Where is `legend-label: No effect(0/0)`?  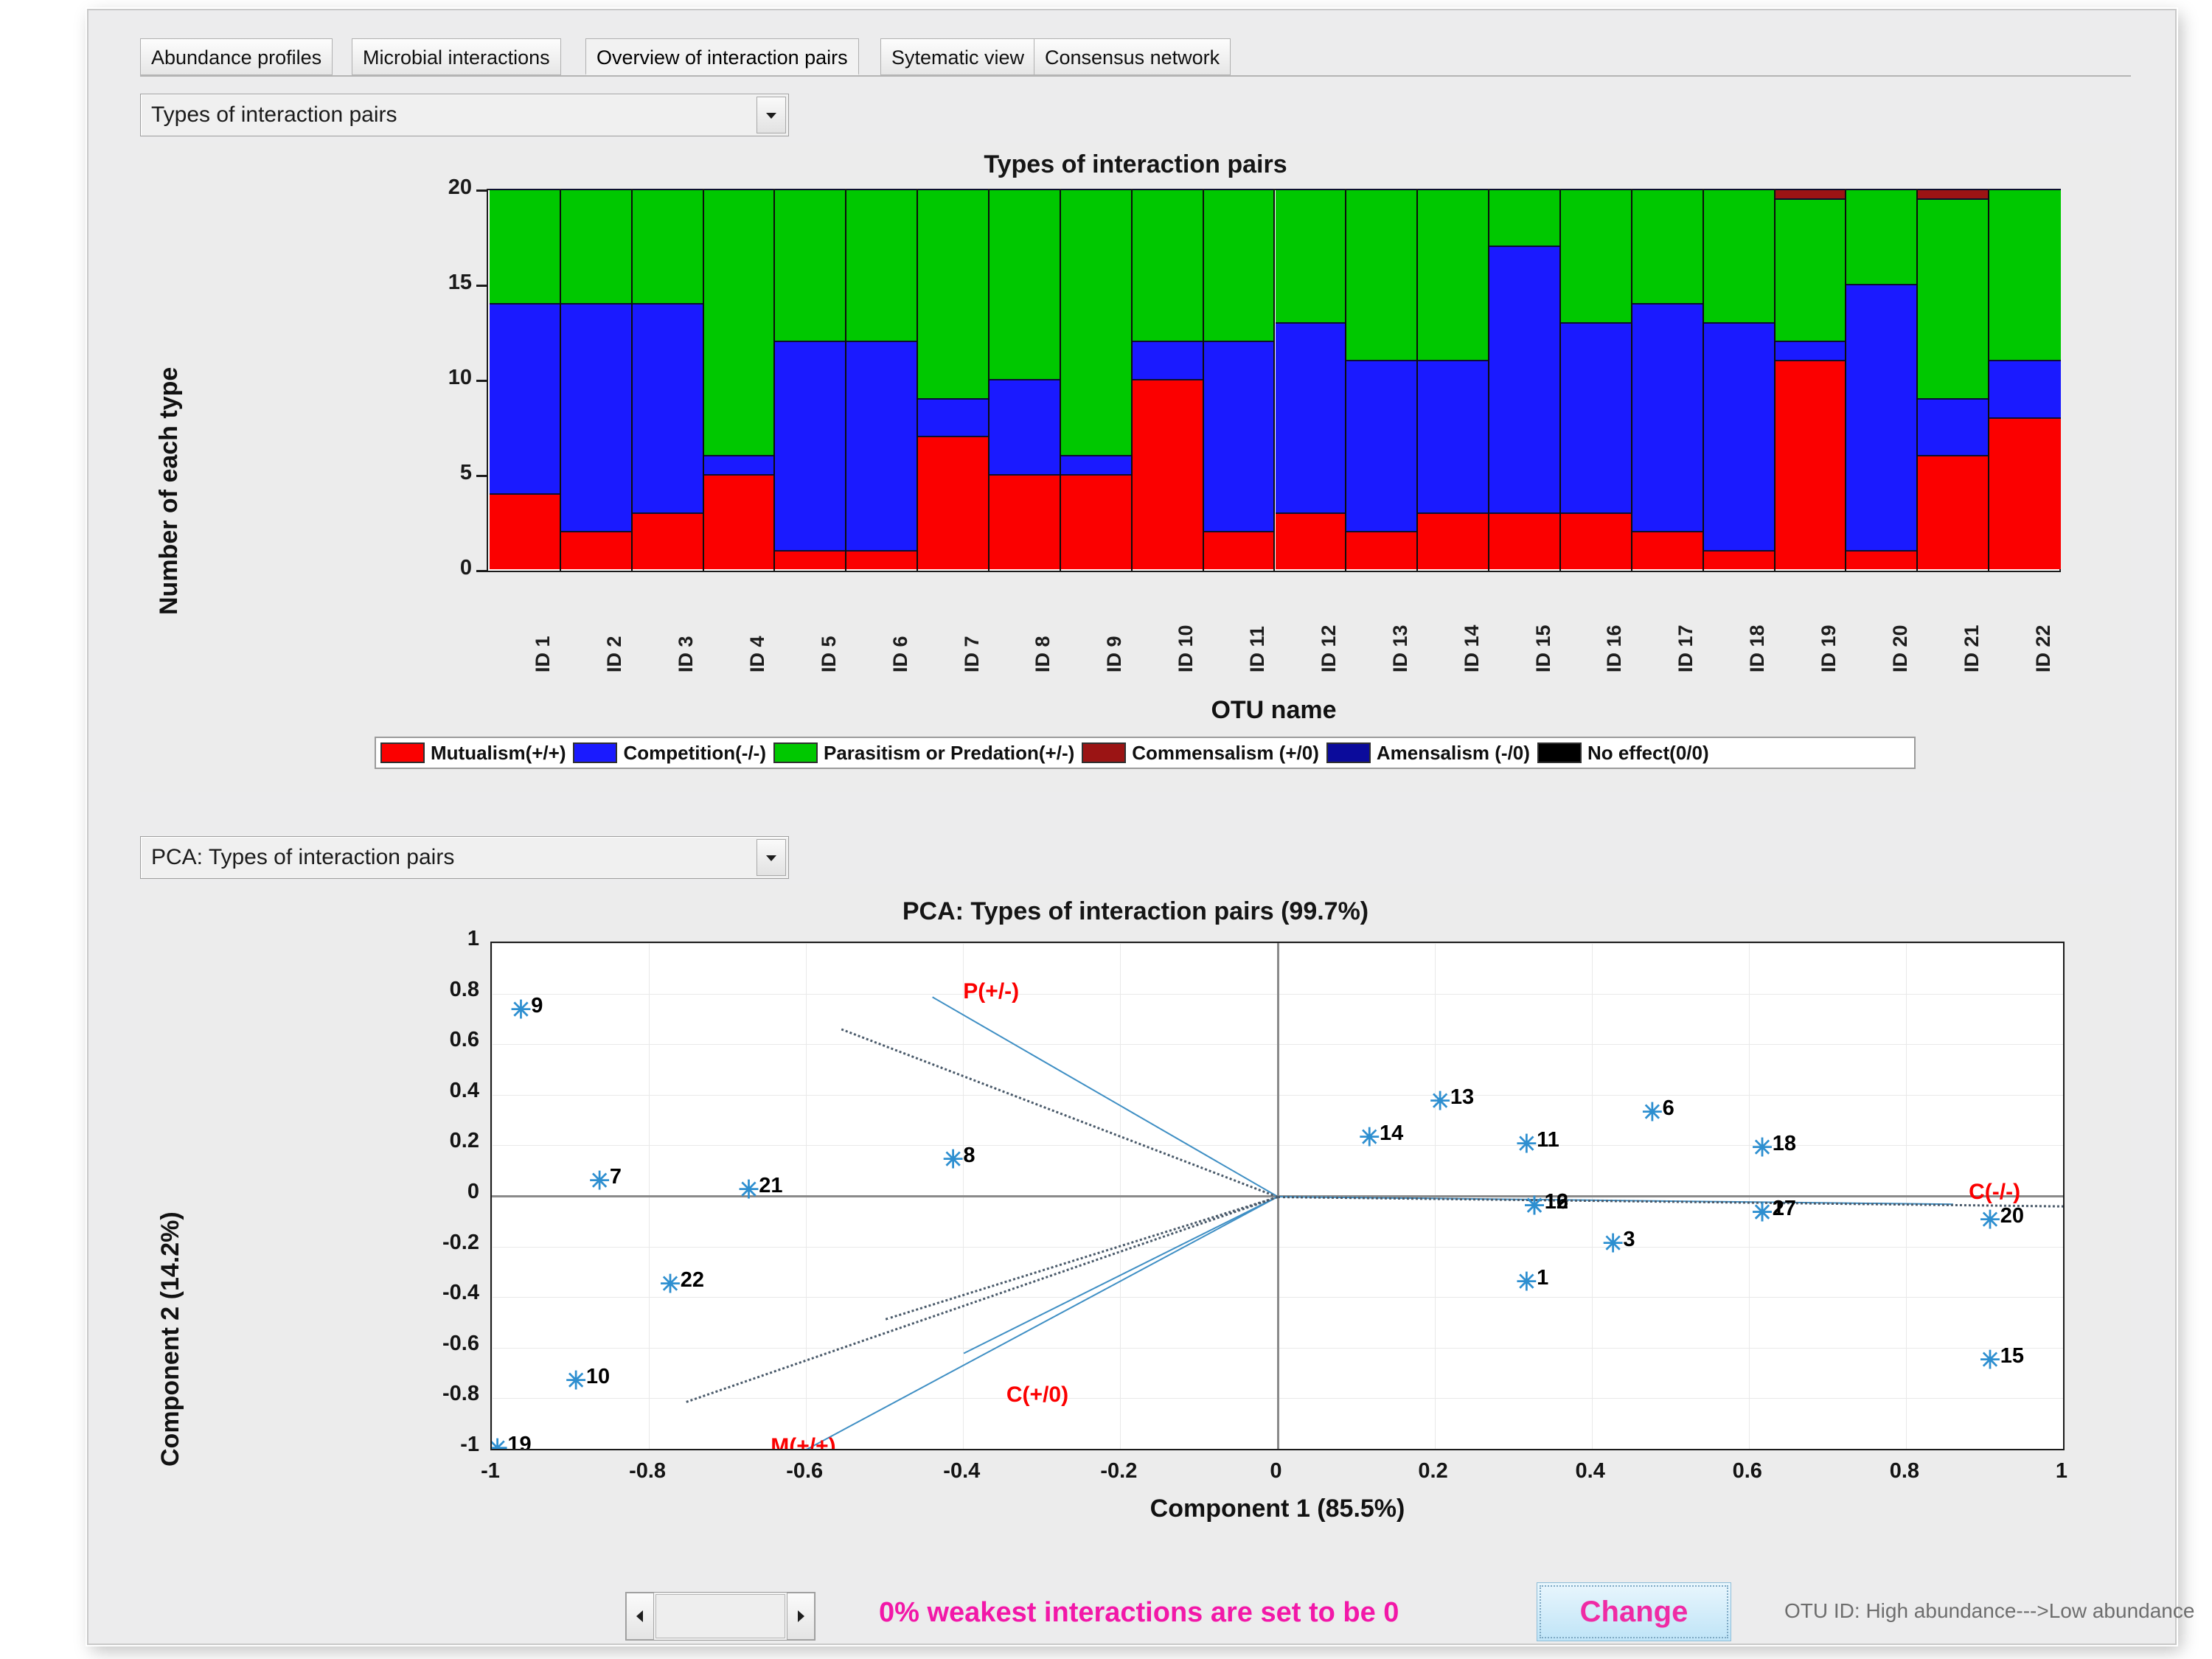
legend-label: No effect(0/0) is located at coordinates (1648, 752).